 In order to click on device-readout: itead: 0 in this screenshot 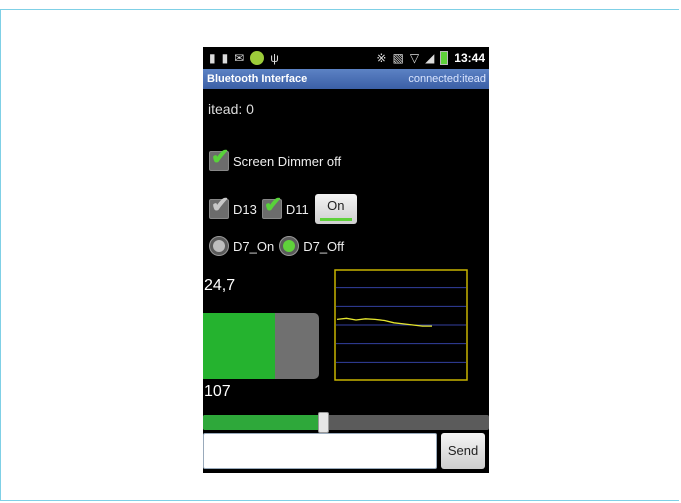, I will do `click(231, 109)`.